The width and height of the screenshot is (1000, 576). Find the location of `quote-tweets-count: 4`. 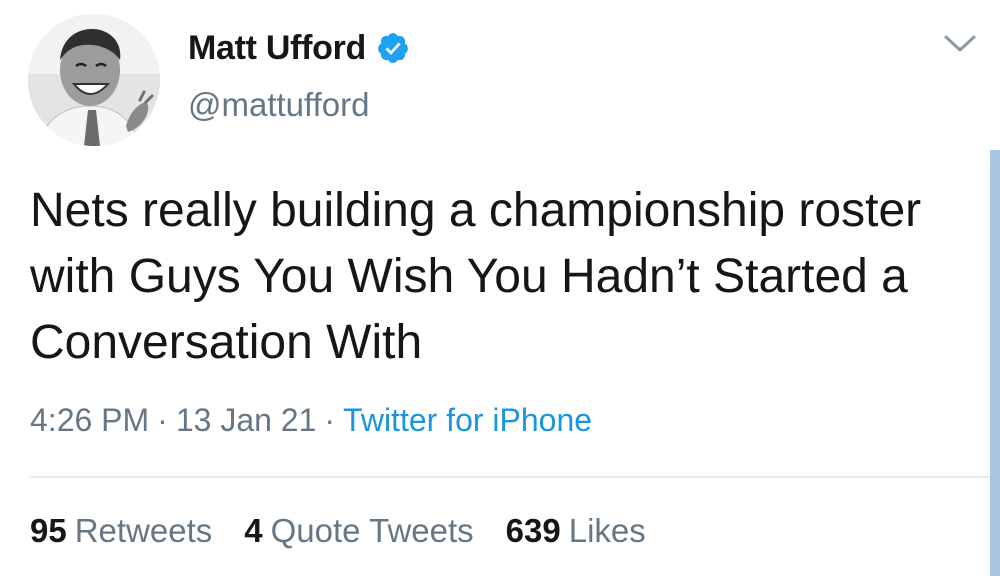

quote-tweets-count: 4 is located at coordinates (253, 530).